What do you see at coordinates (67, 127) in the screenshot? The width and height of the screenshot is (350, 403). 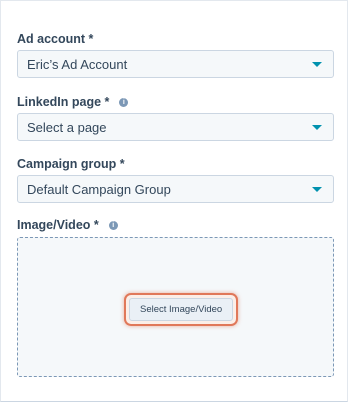 I see `linkedin-page-value: Select a page` at bounding box center [67, 127].